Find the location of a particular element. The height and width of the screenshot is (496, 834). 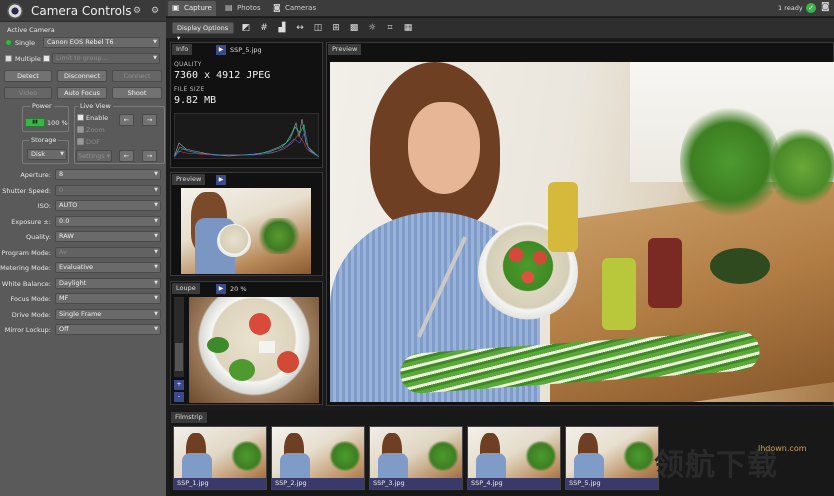

multiple-label: Multiple is located at coordinates (28, 59).